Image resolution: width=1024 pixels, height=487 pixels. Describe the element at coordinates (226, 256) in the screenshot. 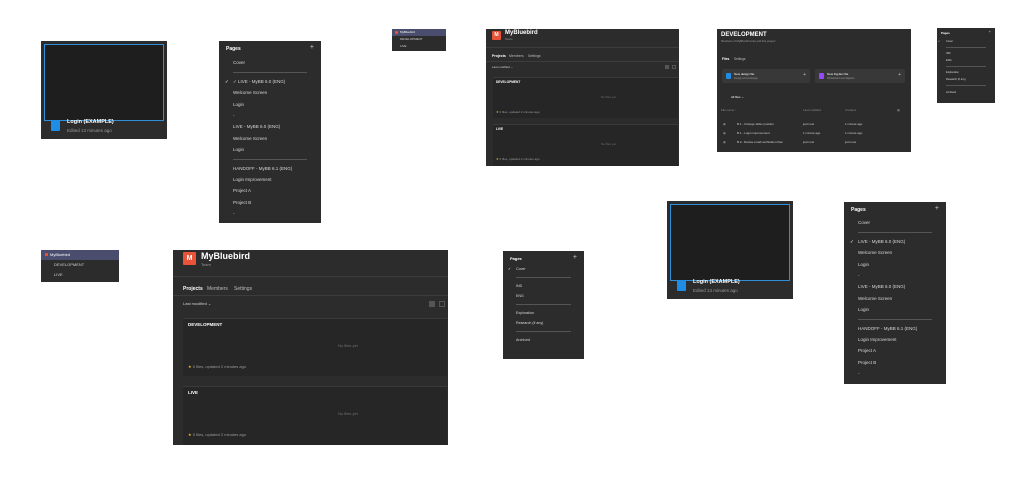

I see `team-name: MyBluebird` at that location.